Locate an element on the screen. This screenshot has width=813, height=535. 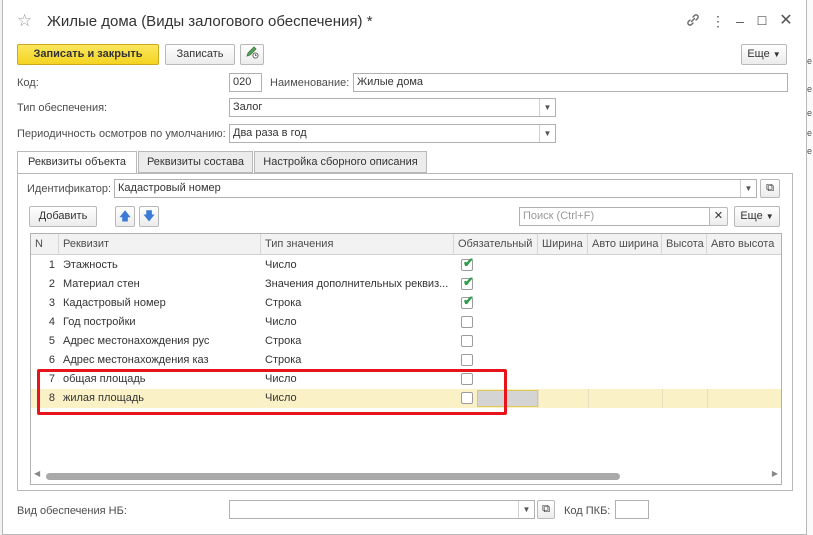
row-number-cell: 3 is located at coordinates (51, 303).